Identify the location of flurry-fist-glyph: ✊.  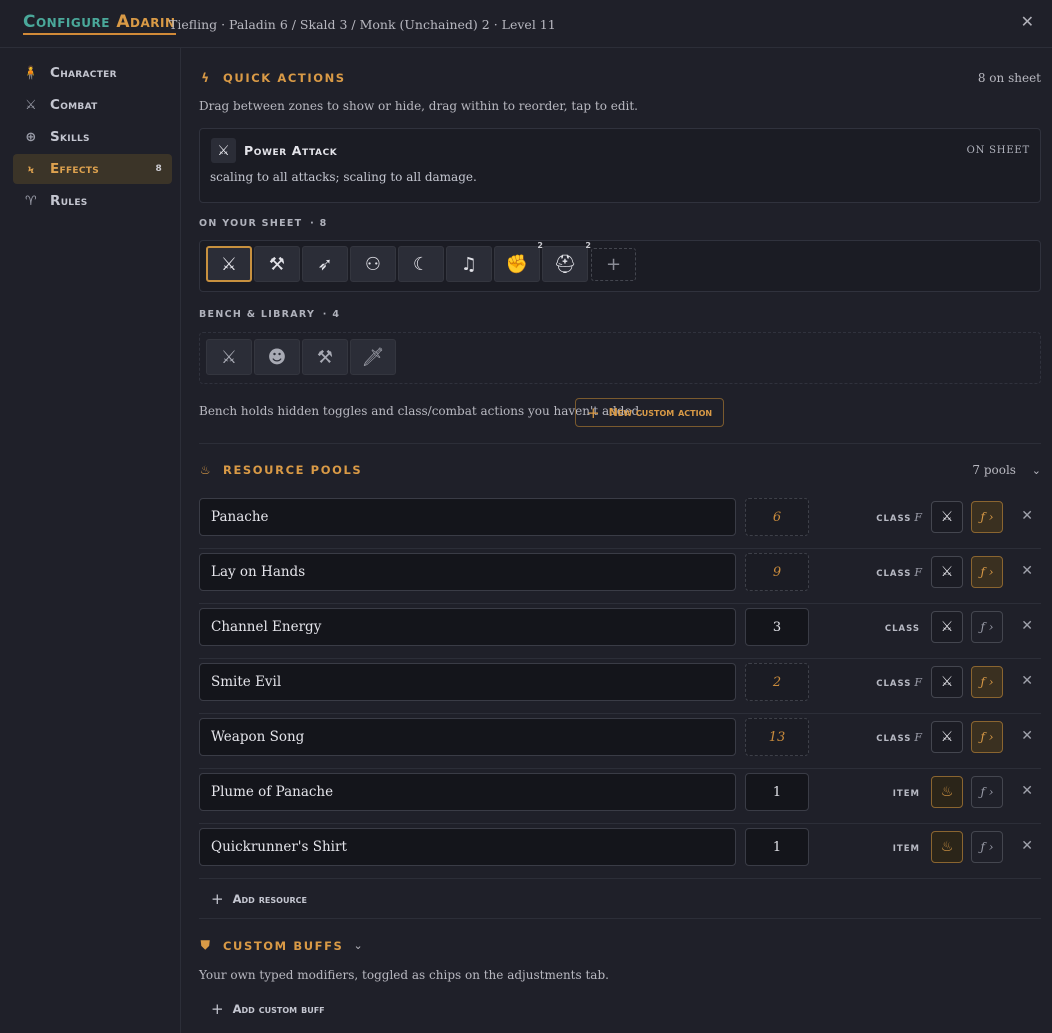
(517, 264).